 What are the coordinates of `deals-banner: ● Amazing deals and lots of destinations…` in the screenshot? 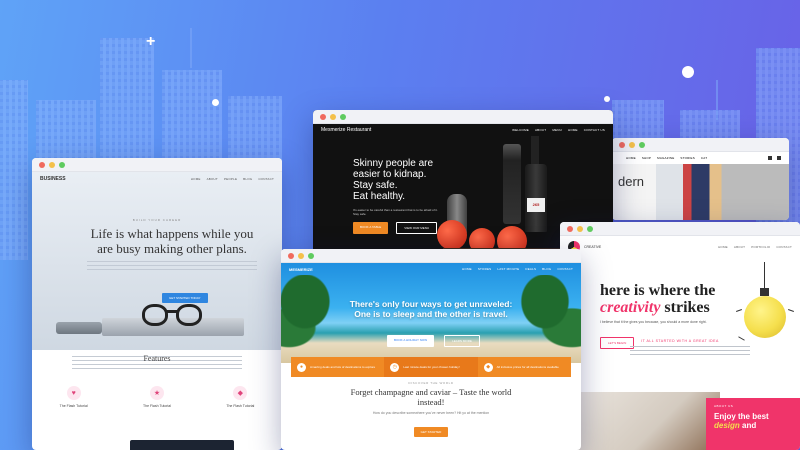 It's located at (431, 367).